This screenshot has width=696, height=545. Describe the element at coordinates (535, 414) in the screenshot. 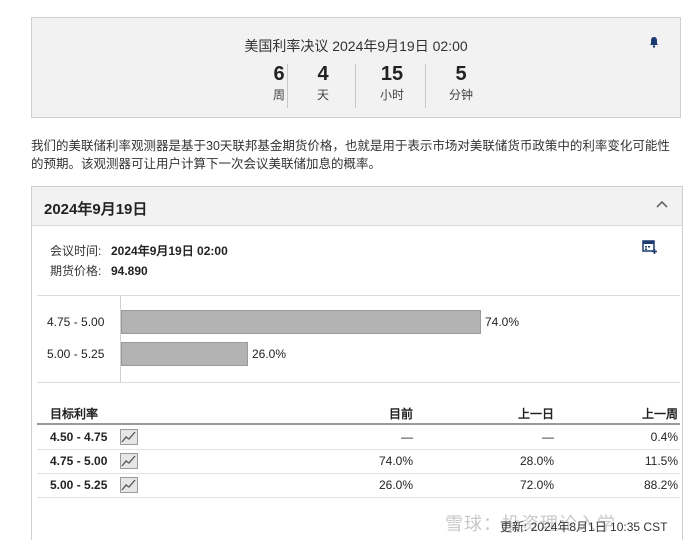

I see `header-prev-day: 上一日` at that location.